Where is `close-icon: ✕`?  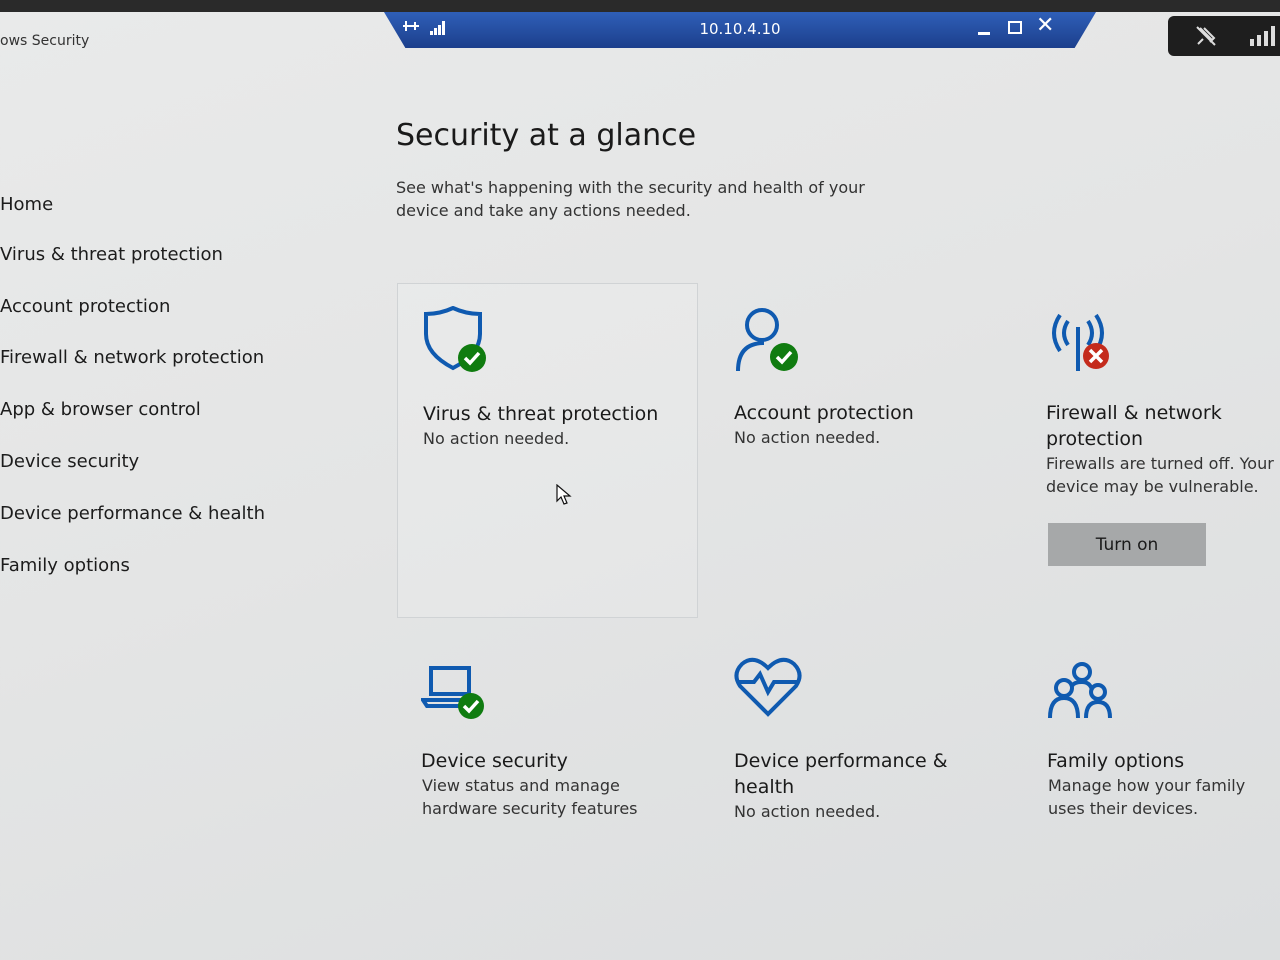 close-icon: ✕ is located at coordinates (1045, 26).